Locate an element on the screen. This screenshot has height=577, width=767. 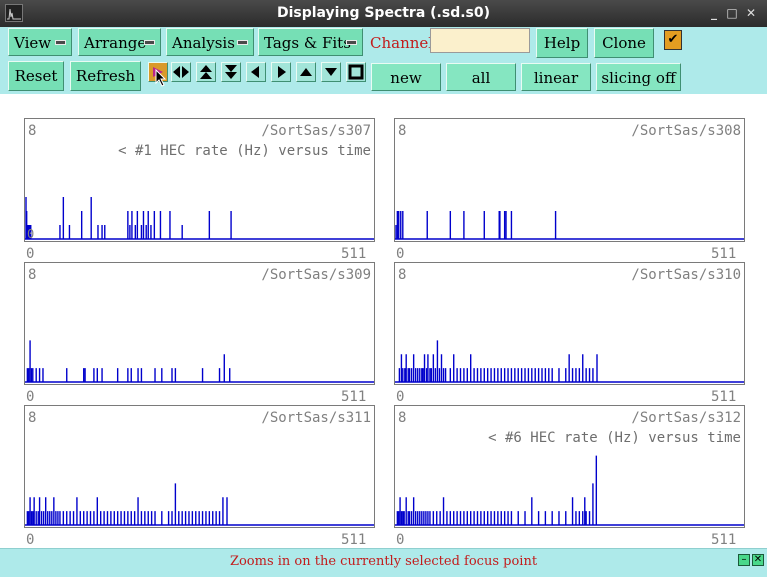
channel-input is located at coordinates (480, 40).